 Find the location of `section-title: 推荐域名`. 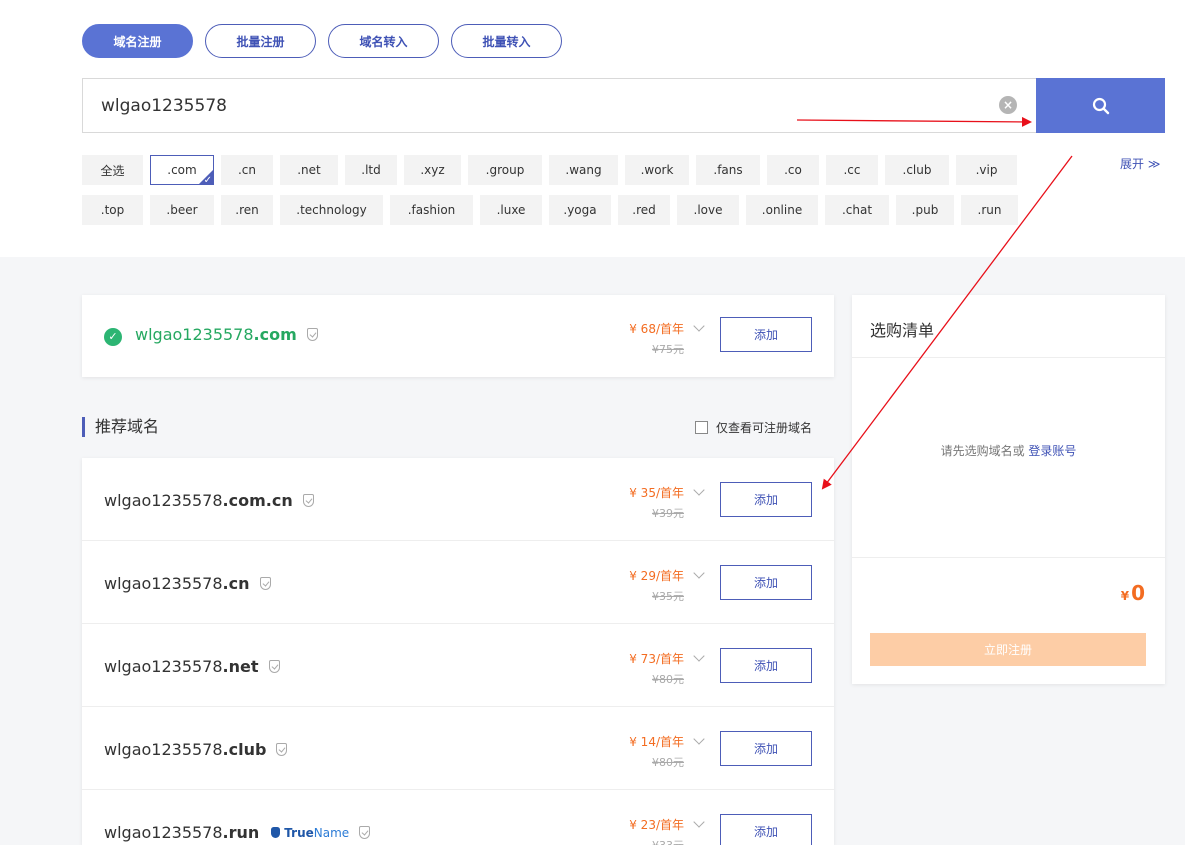

section-title: 推荐域名 is located at coordinates (120, 427).